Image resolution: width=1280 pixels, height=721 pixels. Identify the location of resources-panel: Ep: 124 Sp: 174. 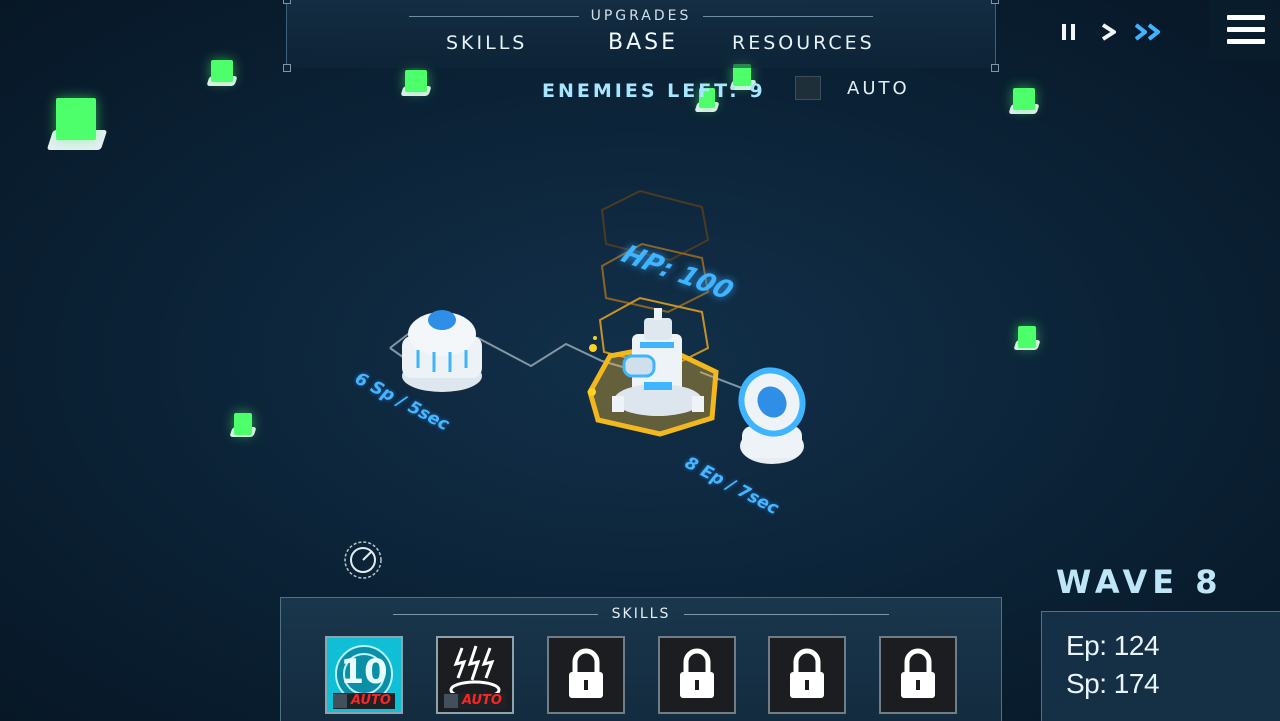
(1160, 666).